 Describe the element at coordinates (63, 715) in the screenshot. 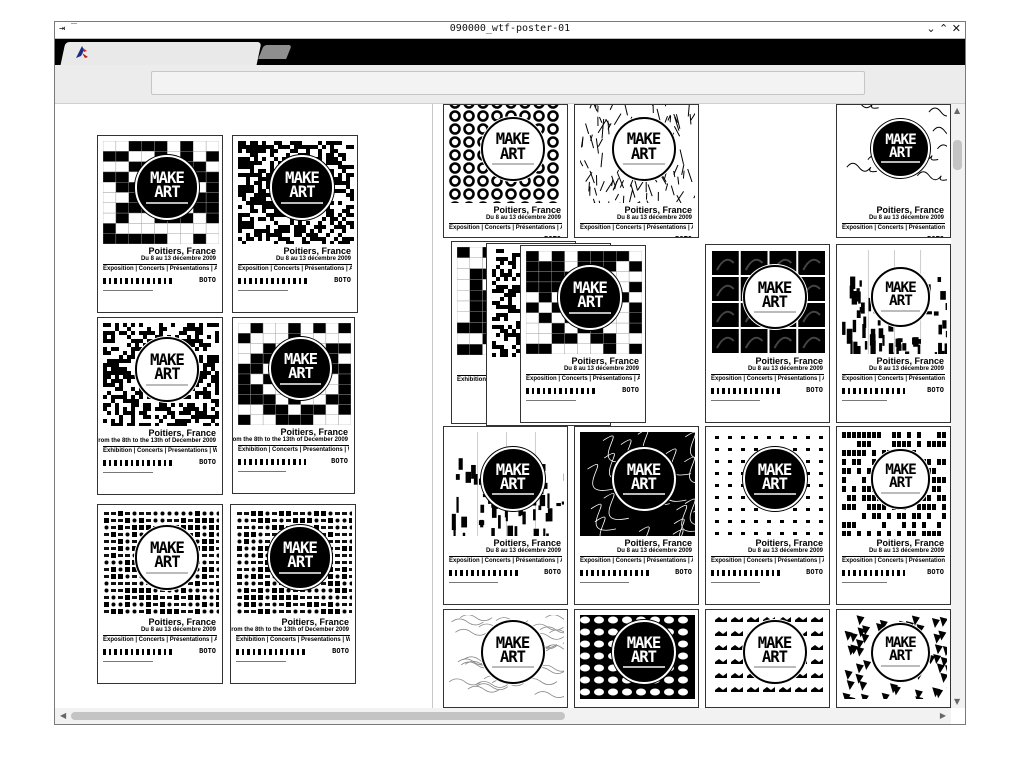

I see `scroll-left-icon: ◀` at that location.